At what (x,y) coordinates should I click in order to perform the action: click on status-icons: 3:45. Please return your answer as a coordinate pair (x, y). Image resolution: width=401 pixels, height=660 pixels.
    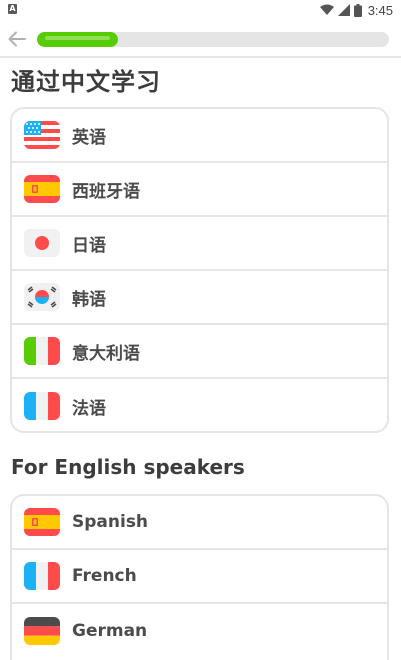
    Looking at the image, I should click on (356, 10).